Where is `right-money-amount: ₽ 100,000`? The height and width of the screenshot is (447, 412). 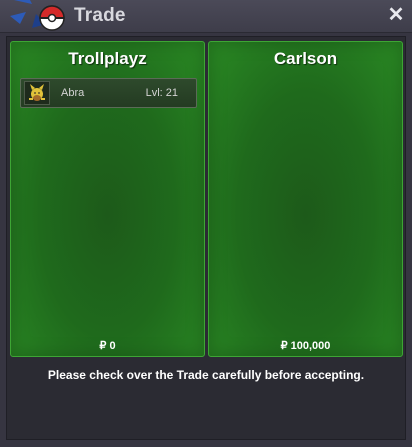
right-money-amount: ₽ 100,000 is located at coordinates (305, 346).